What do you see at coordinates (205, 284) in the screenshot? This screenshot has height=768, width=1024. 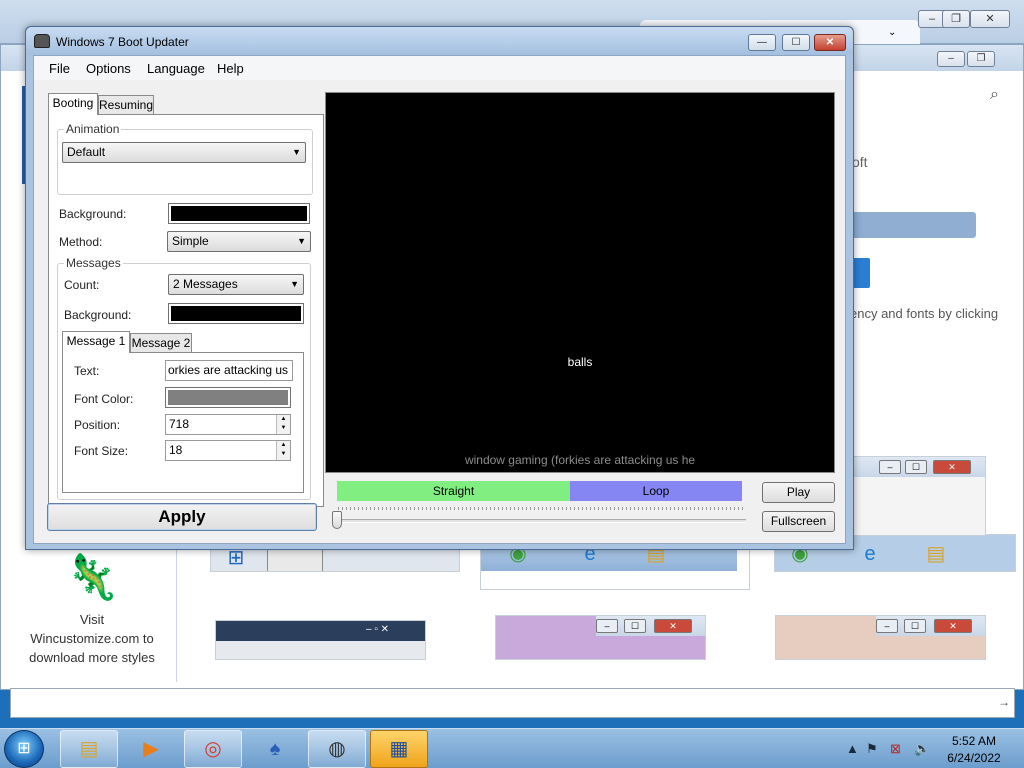 I see `message-count-value: 2 Messages` at bounding box center [205, 284].